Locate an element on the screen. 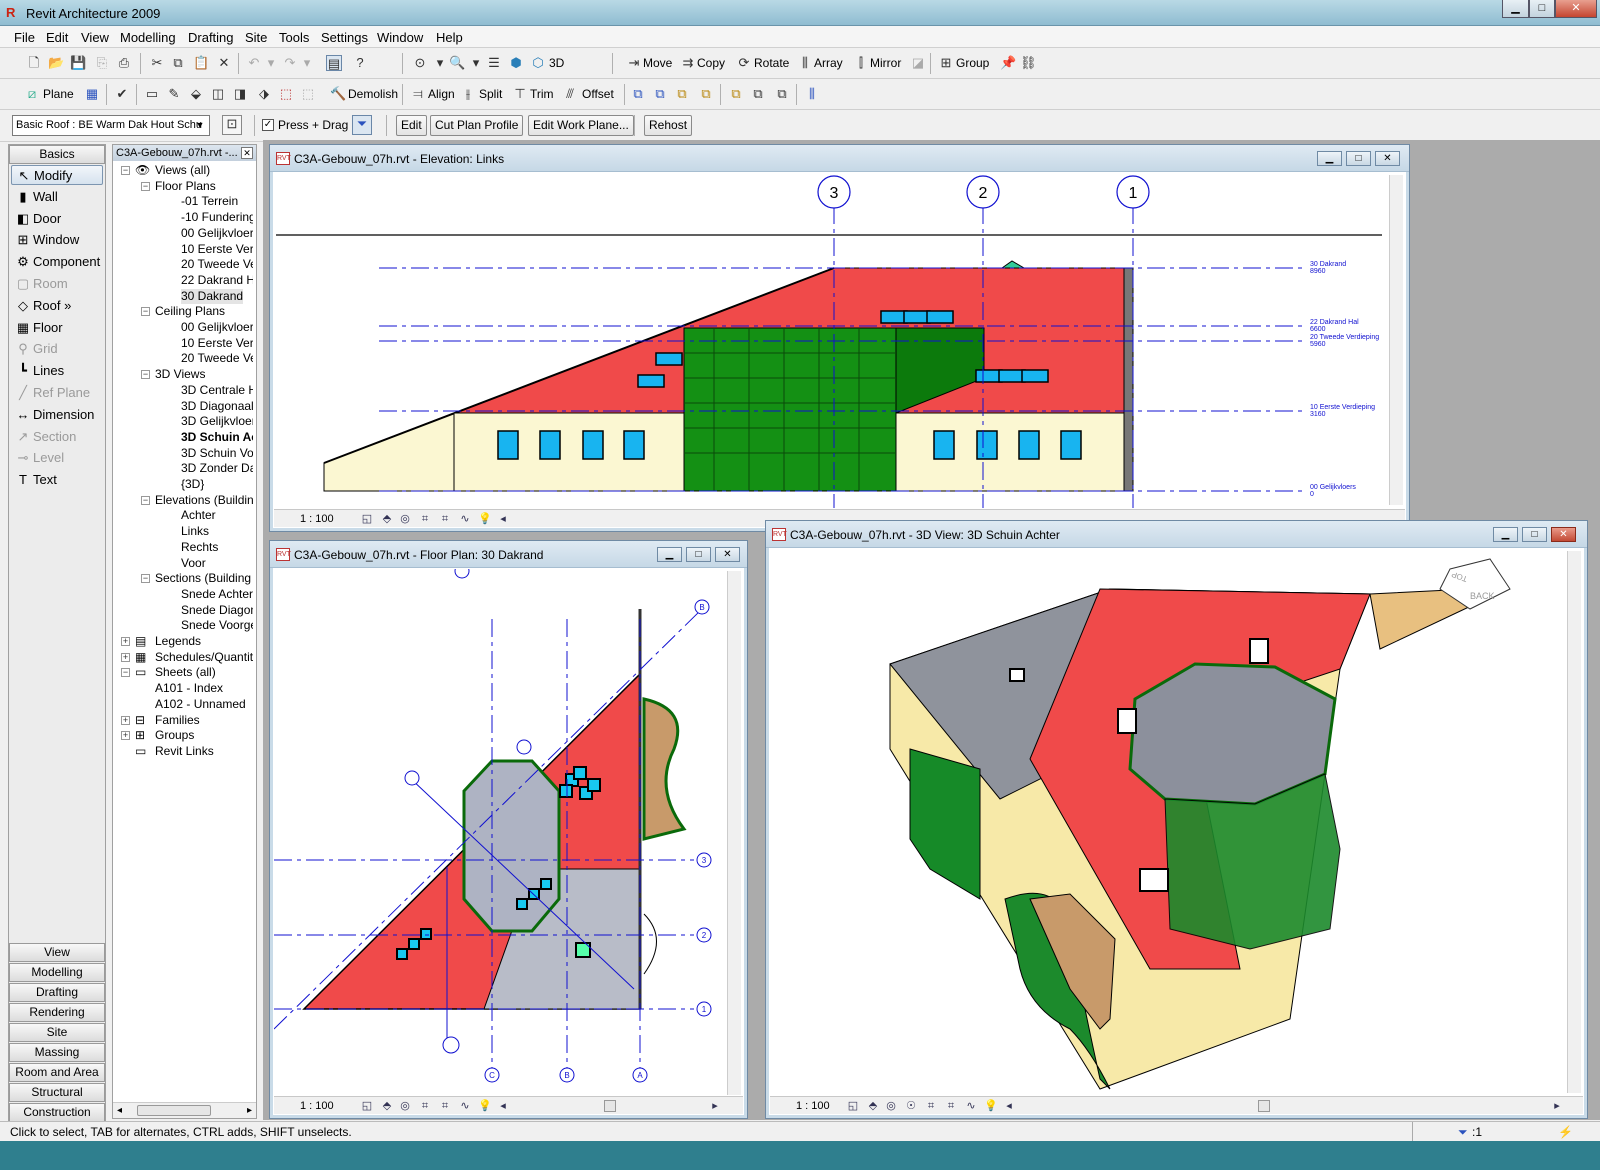 The height and width of the screenshot is (1170, 1600). tree-node: 3D Views is located at coordinates (180, 374).